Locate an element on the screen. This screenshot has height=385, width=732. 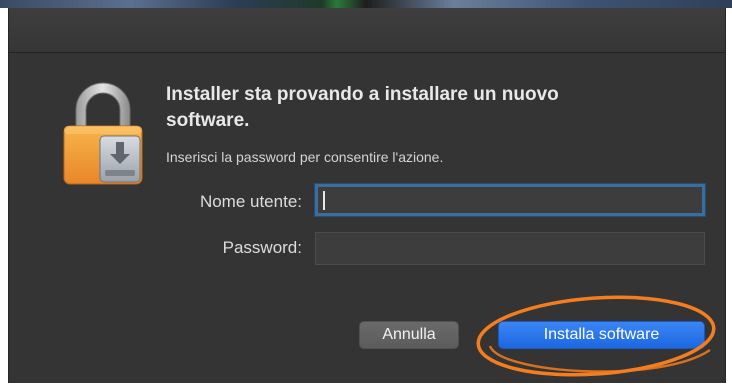
text-caret is located at coordinates (324, 200).